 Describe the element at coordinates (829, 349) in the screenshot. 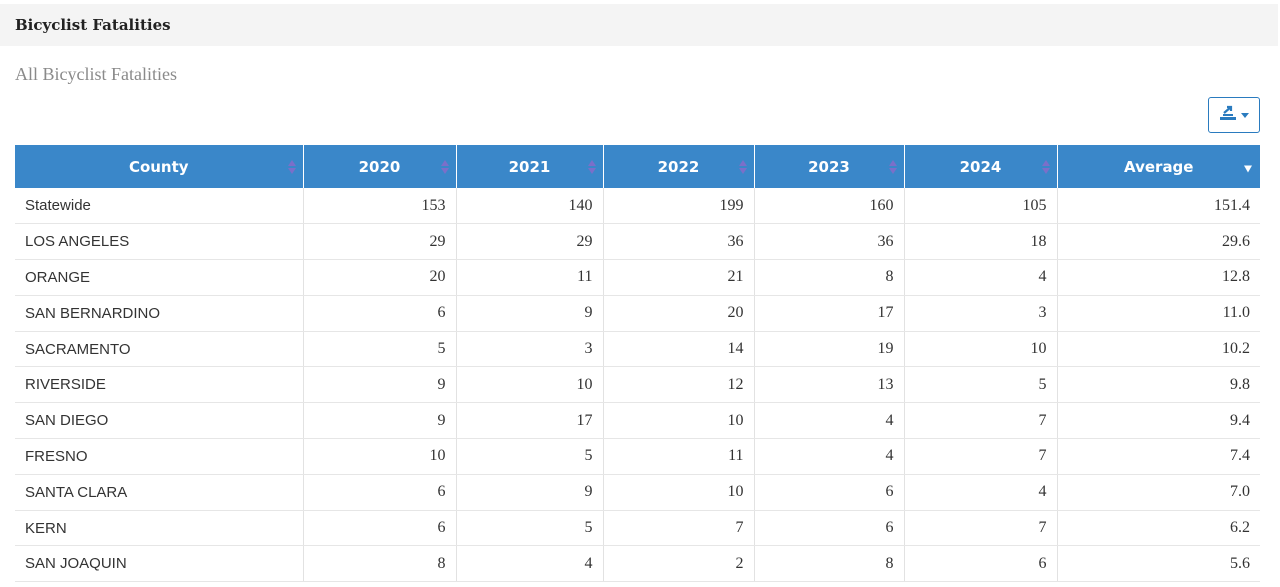

I see `value-cell: 19` at that location.